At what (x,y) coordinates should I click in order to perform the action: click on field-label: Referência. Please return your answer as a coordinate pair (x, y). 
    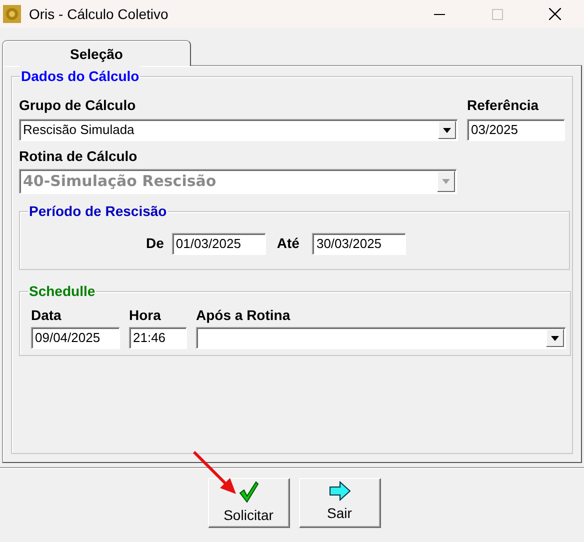
    Looking at the image, I should click on (503, 105).